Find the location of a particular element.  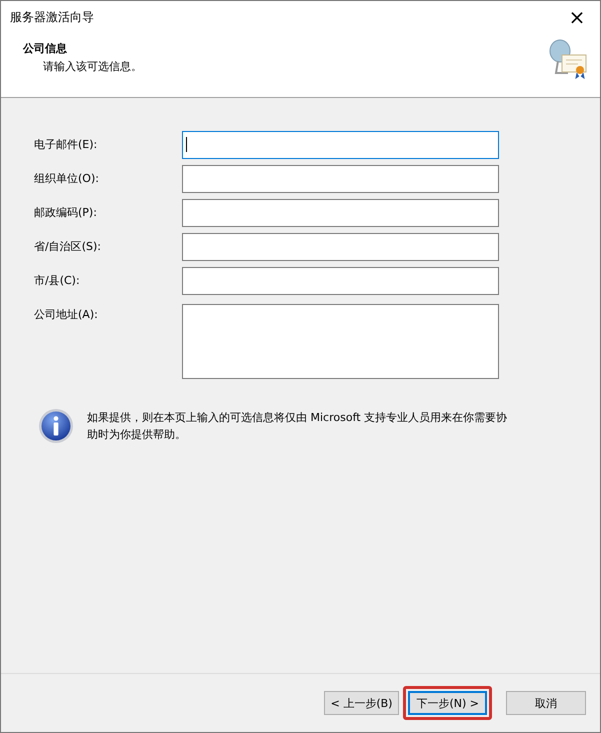

wizard-button: 下一步(N) > is located at coordinates (447, 703).